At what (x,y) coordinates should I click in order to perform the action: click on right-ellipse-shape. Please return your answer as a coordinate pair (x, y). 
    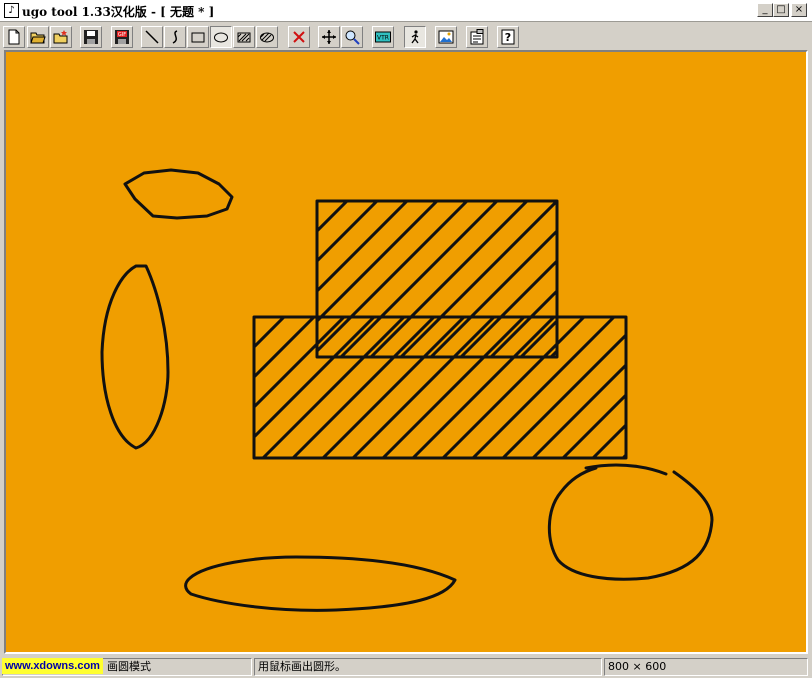
    Looking at the image, I should click on (630, 522).